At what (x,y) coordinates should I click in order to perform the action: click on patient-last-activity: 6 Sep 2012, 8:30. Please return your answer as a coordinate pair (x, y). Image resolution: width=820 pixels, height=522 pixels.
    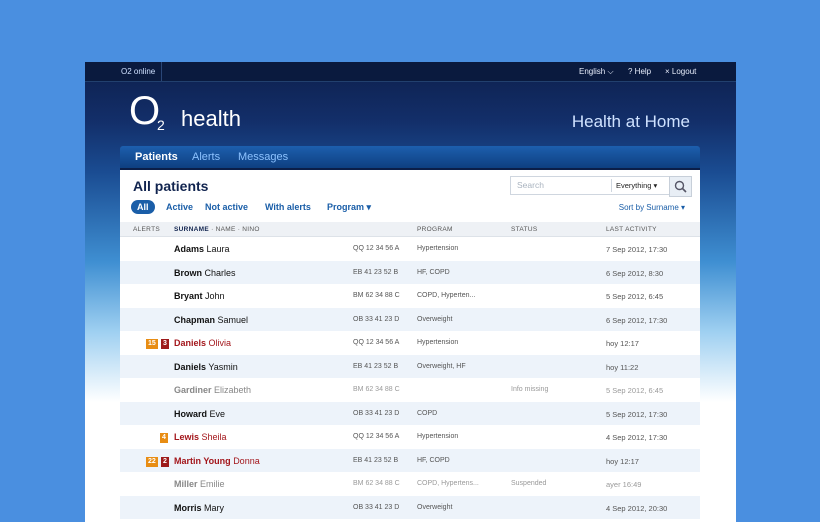
    Looking at the image, I should click on (635, 273).